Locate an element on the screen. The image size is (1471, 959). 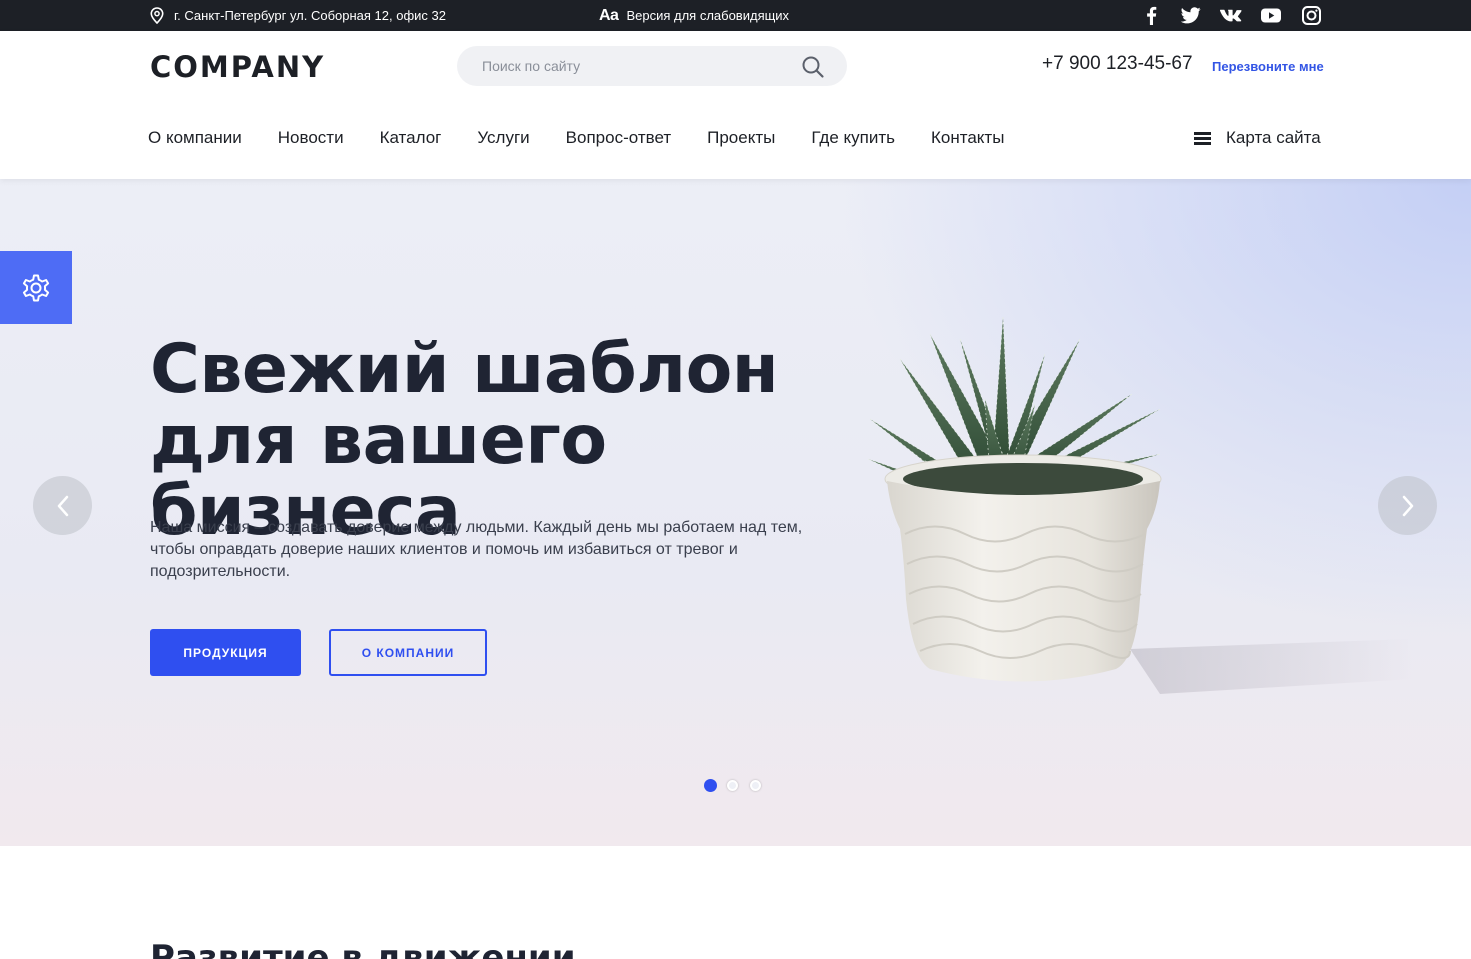
settings-button is located at coordinates (36, 287).